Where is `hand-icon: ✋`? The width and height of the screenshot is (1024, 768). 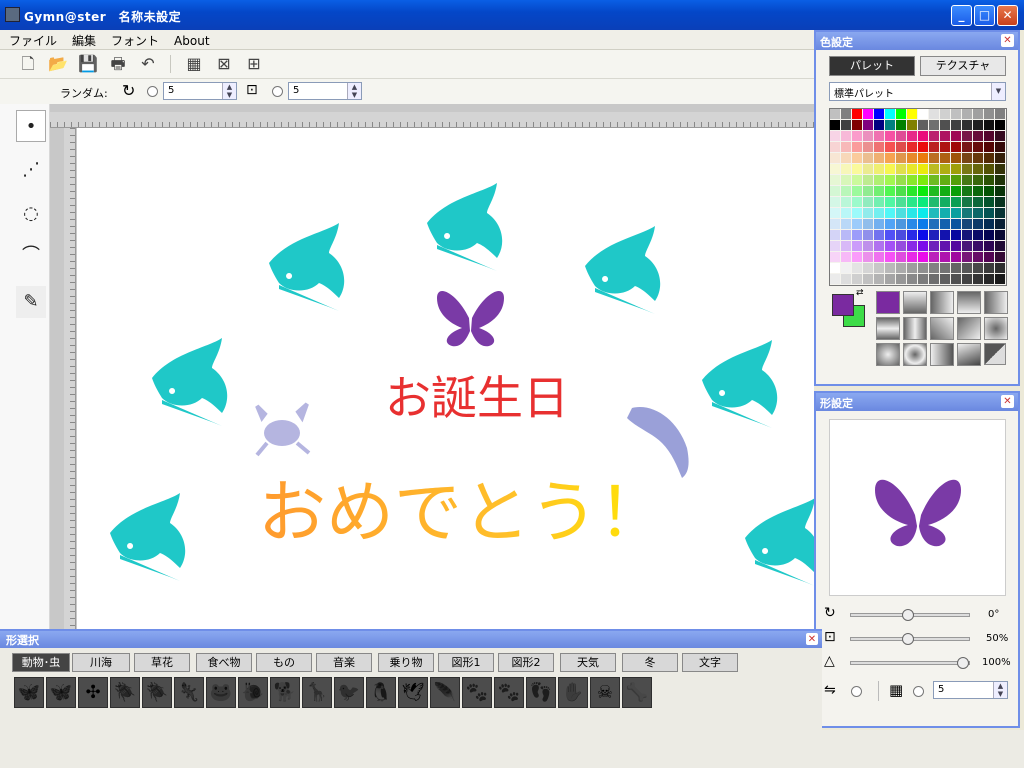 hand-icon: ✋ is located at coordinates (573, 692).